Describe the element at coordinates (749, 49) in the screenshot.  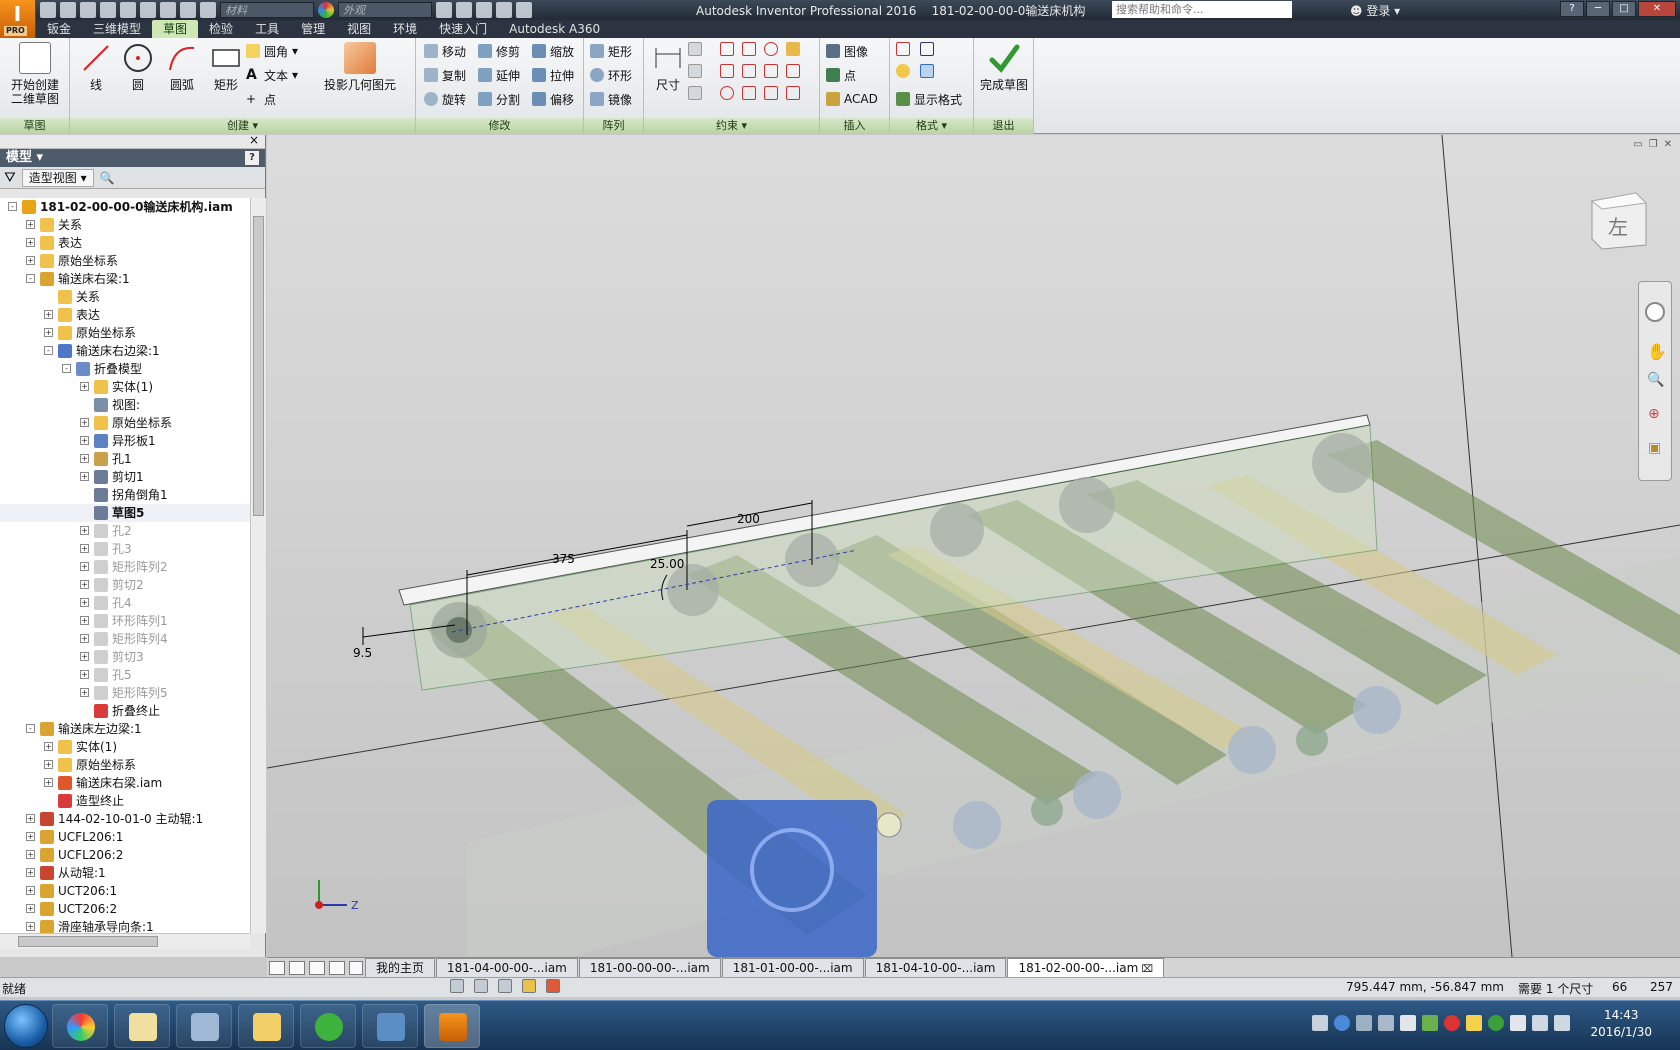
I see `collinear-constraint-icon` at that location.